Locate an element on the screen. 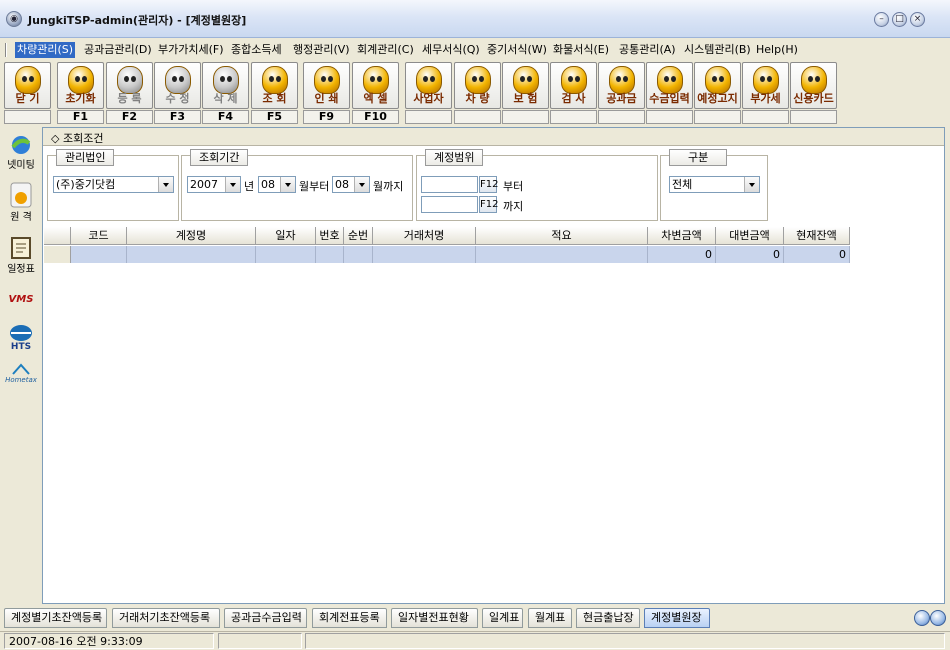 The image size is (950, 650). tab-account-opening-balance: 계정별기초잔액등록 is located at coordinates (55, 618).